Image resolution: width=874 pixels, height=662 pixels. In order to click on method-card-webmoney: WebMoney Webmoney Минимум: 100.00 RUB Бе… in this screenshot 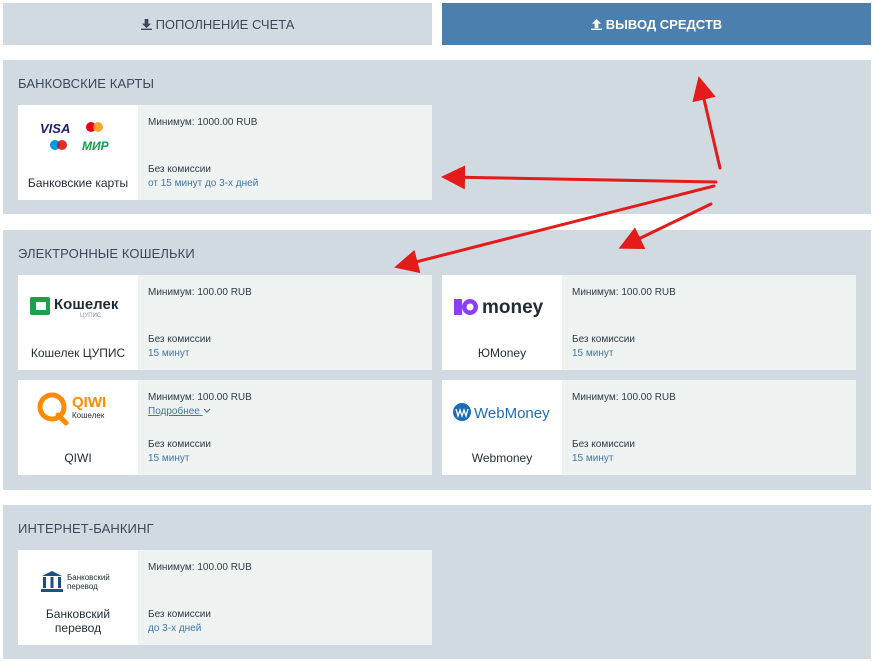, I will do `click(649, 427)`.